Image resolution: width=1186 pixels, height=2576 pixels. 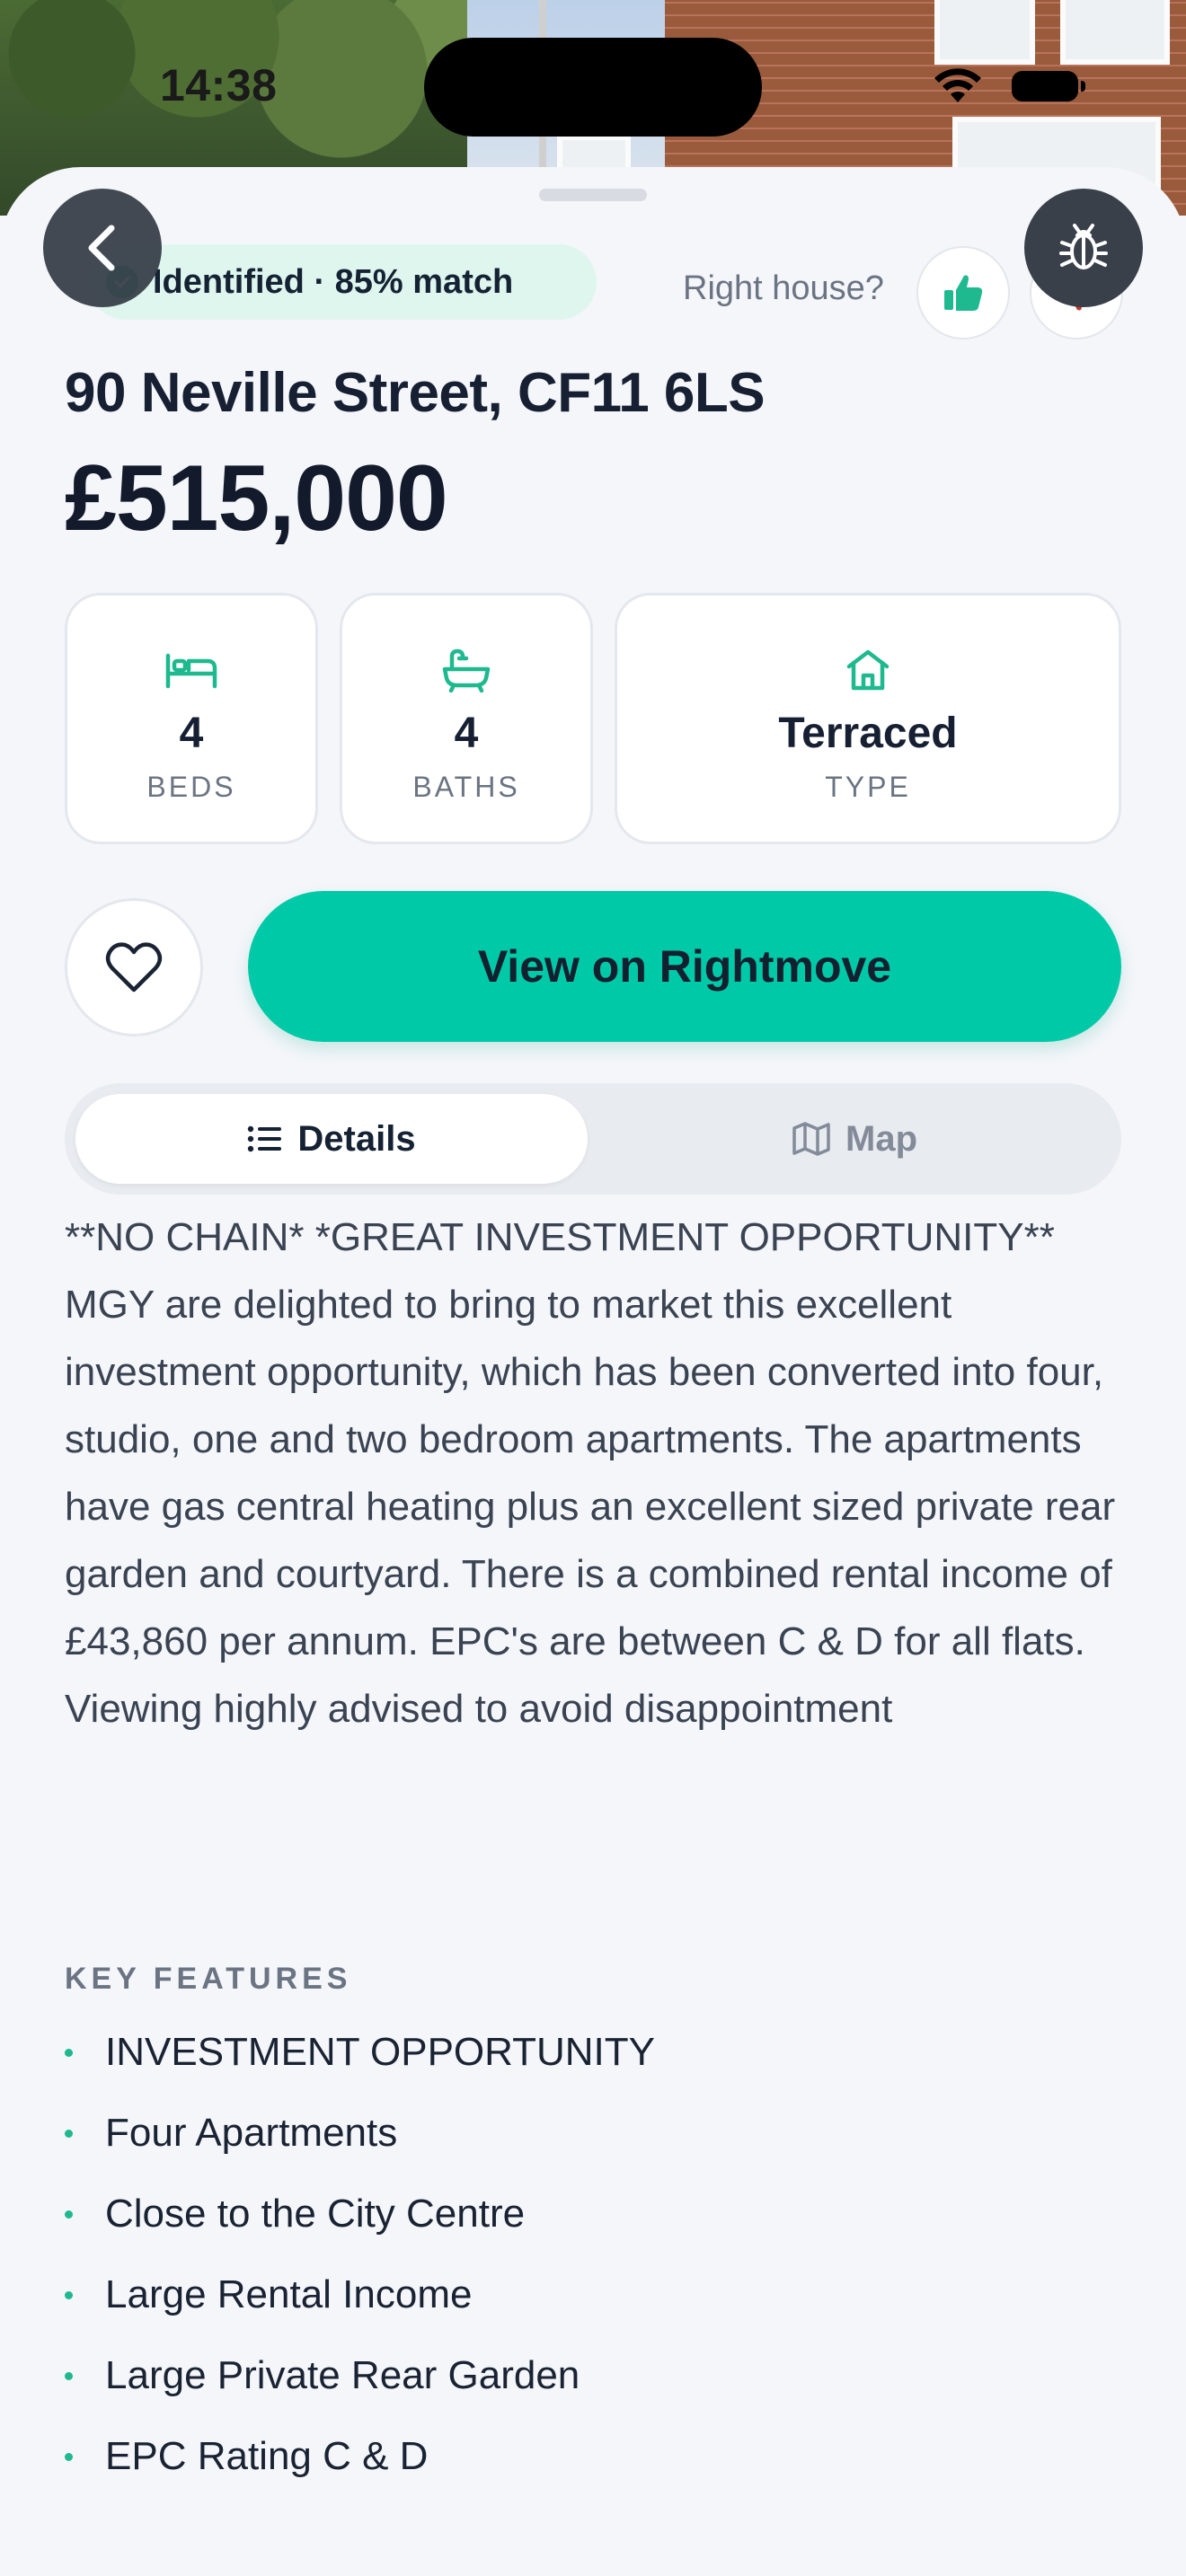 I want to click on wifi-icon, so click(x=957, y=85).